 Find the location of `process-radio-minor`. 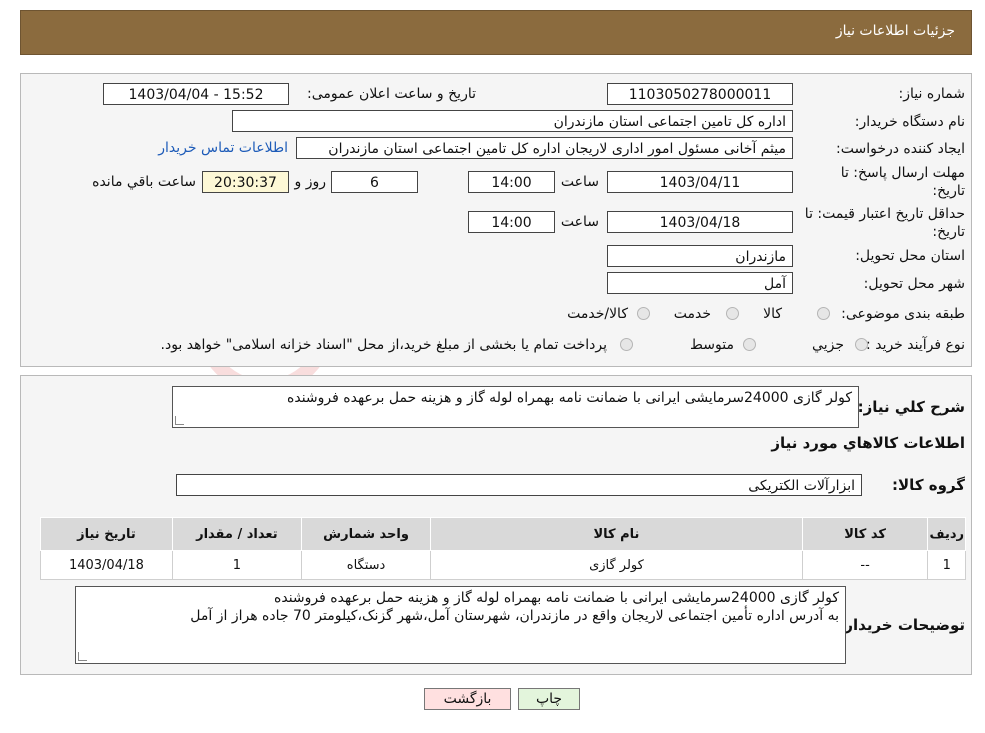

process-radio-minor is located at coordinates (861, 344).